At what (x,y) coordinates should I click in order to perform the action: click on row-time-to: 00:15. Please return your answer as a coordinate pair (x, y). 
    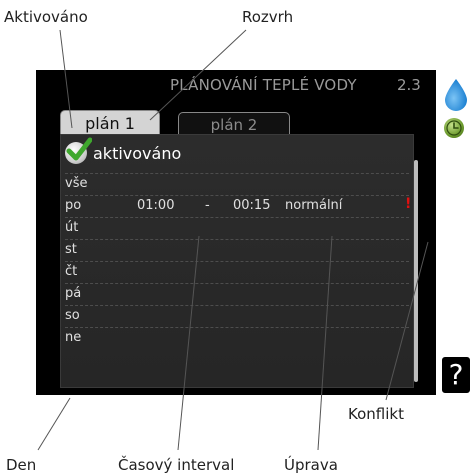
    Looking at the image, I should click on (252, 205).